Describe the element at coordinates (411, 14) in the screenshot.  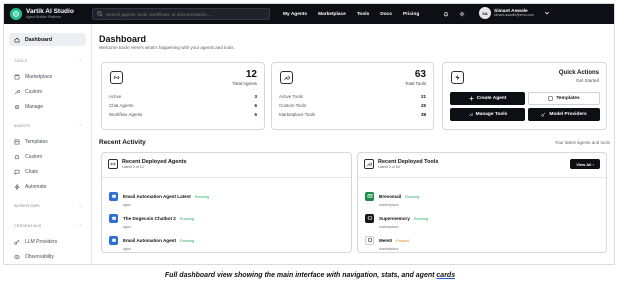
I see `nav-pricing: Pricing` at that location.